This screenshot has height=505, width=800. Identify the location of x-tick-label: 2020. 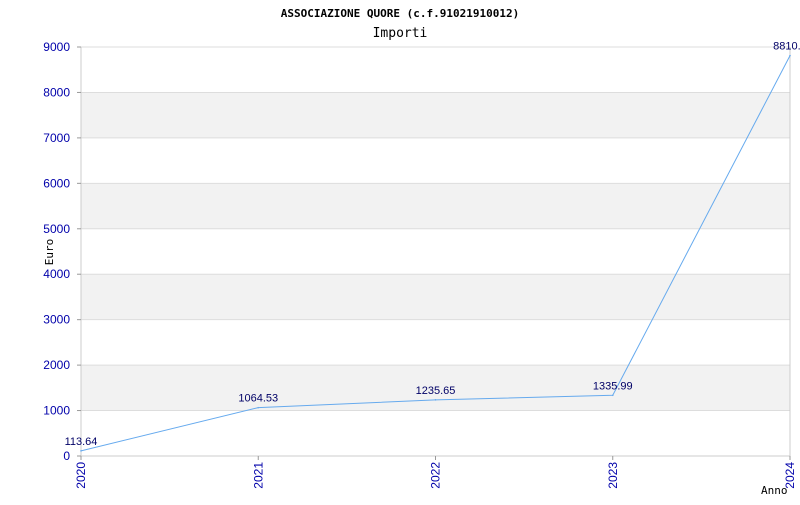
(81, 475).